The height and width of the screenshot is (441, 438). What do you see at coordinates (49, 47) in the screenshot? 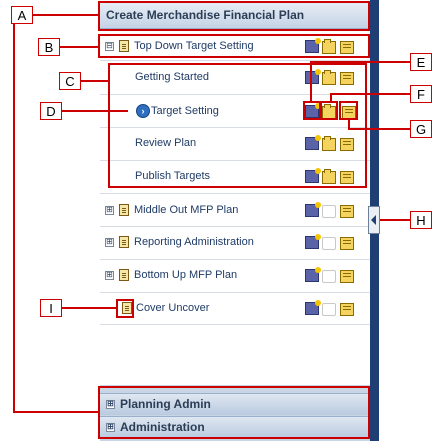
I see `callout-b: B` at bounding box center [49, 47].